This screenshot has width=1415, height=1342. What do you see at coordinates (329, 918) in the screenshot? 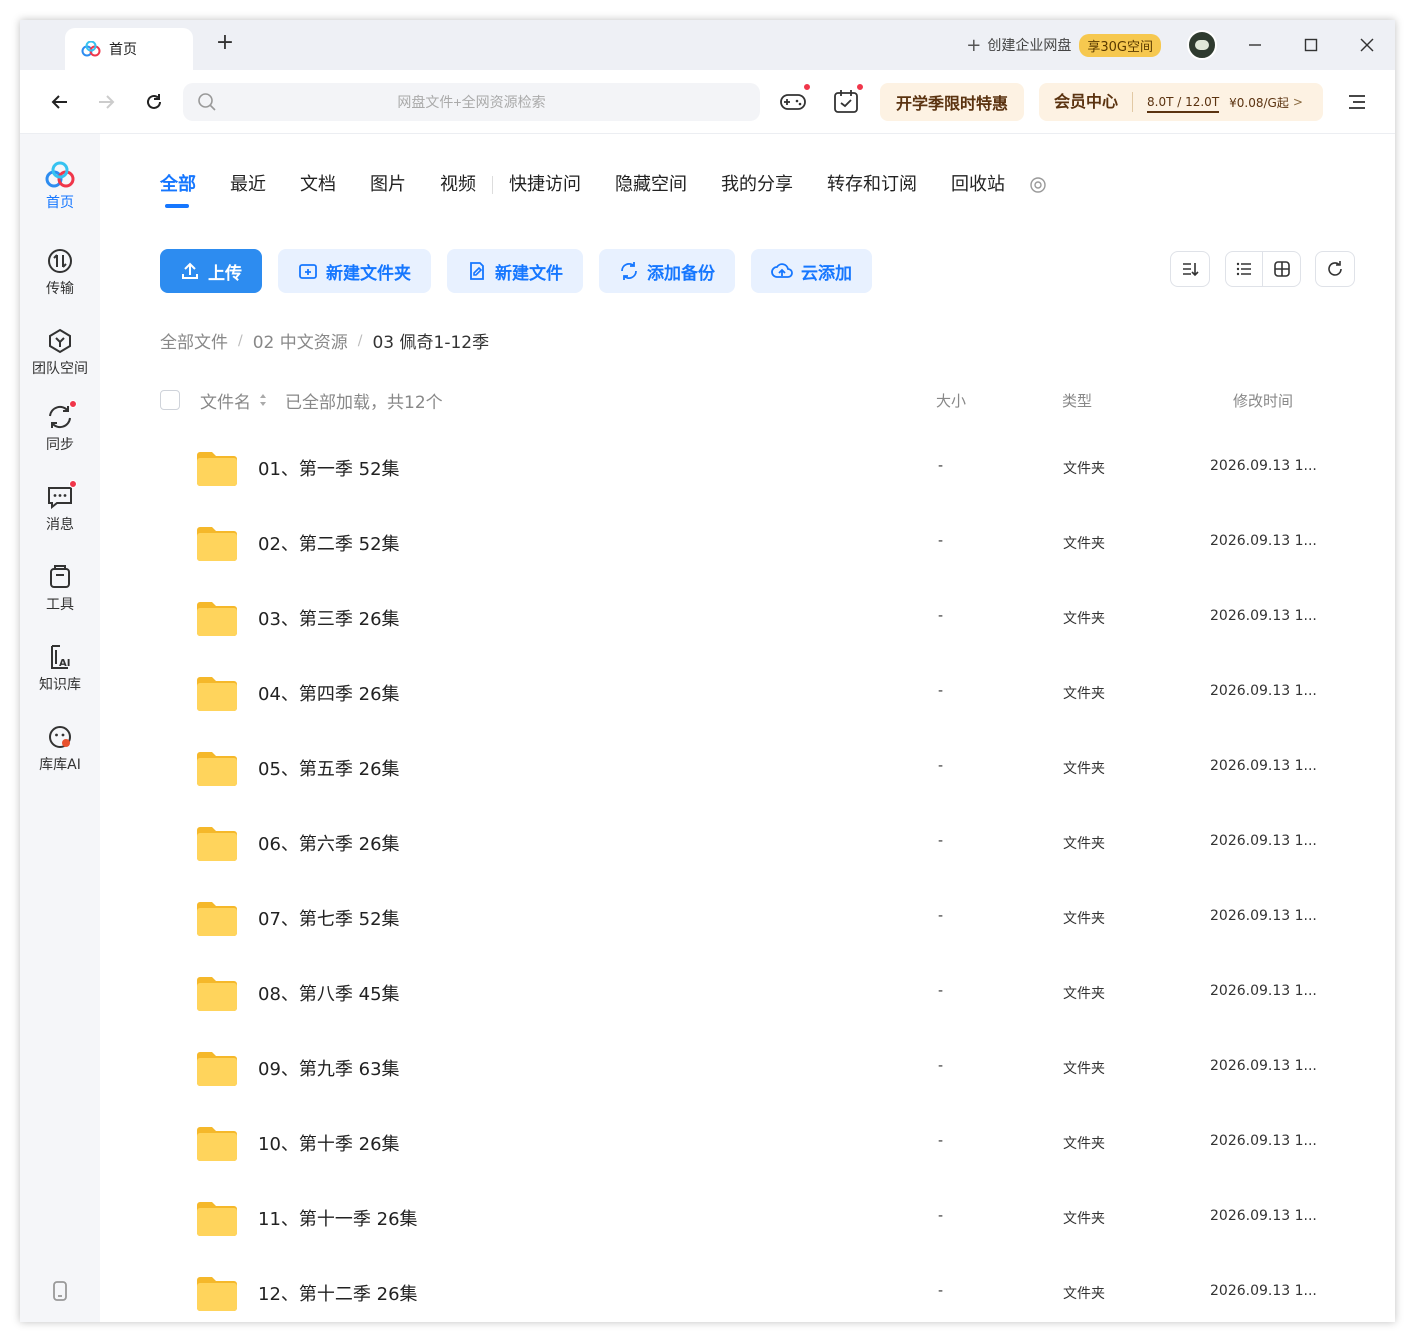
I see `file-name: 07、第七季 52集` at bounding box center [329, 918].